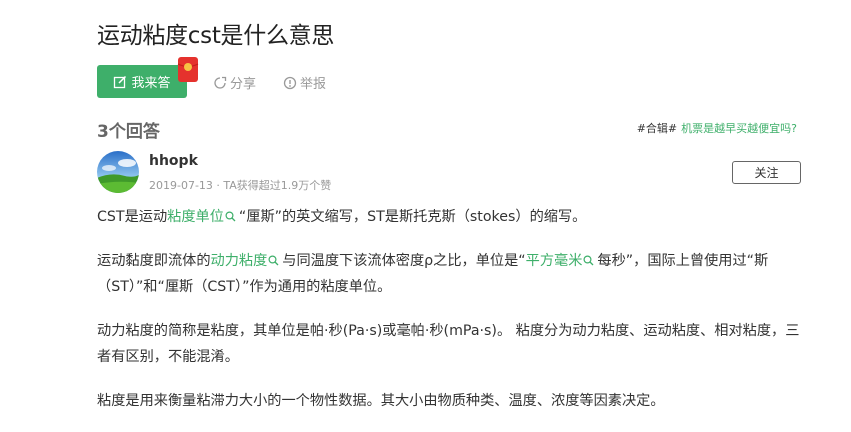  Describe the element at coordinates (173, 161) in the screenshot. I see `username: hhopk` at that location.